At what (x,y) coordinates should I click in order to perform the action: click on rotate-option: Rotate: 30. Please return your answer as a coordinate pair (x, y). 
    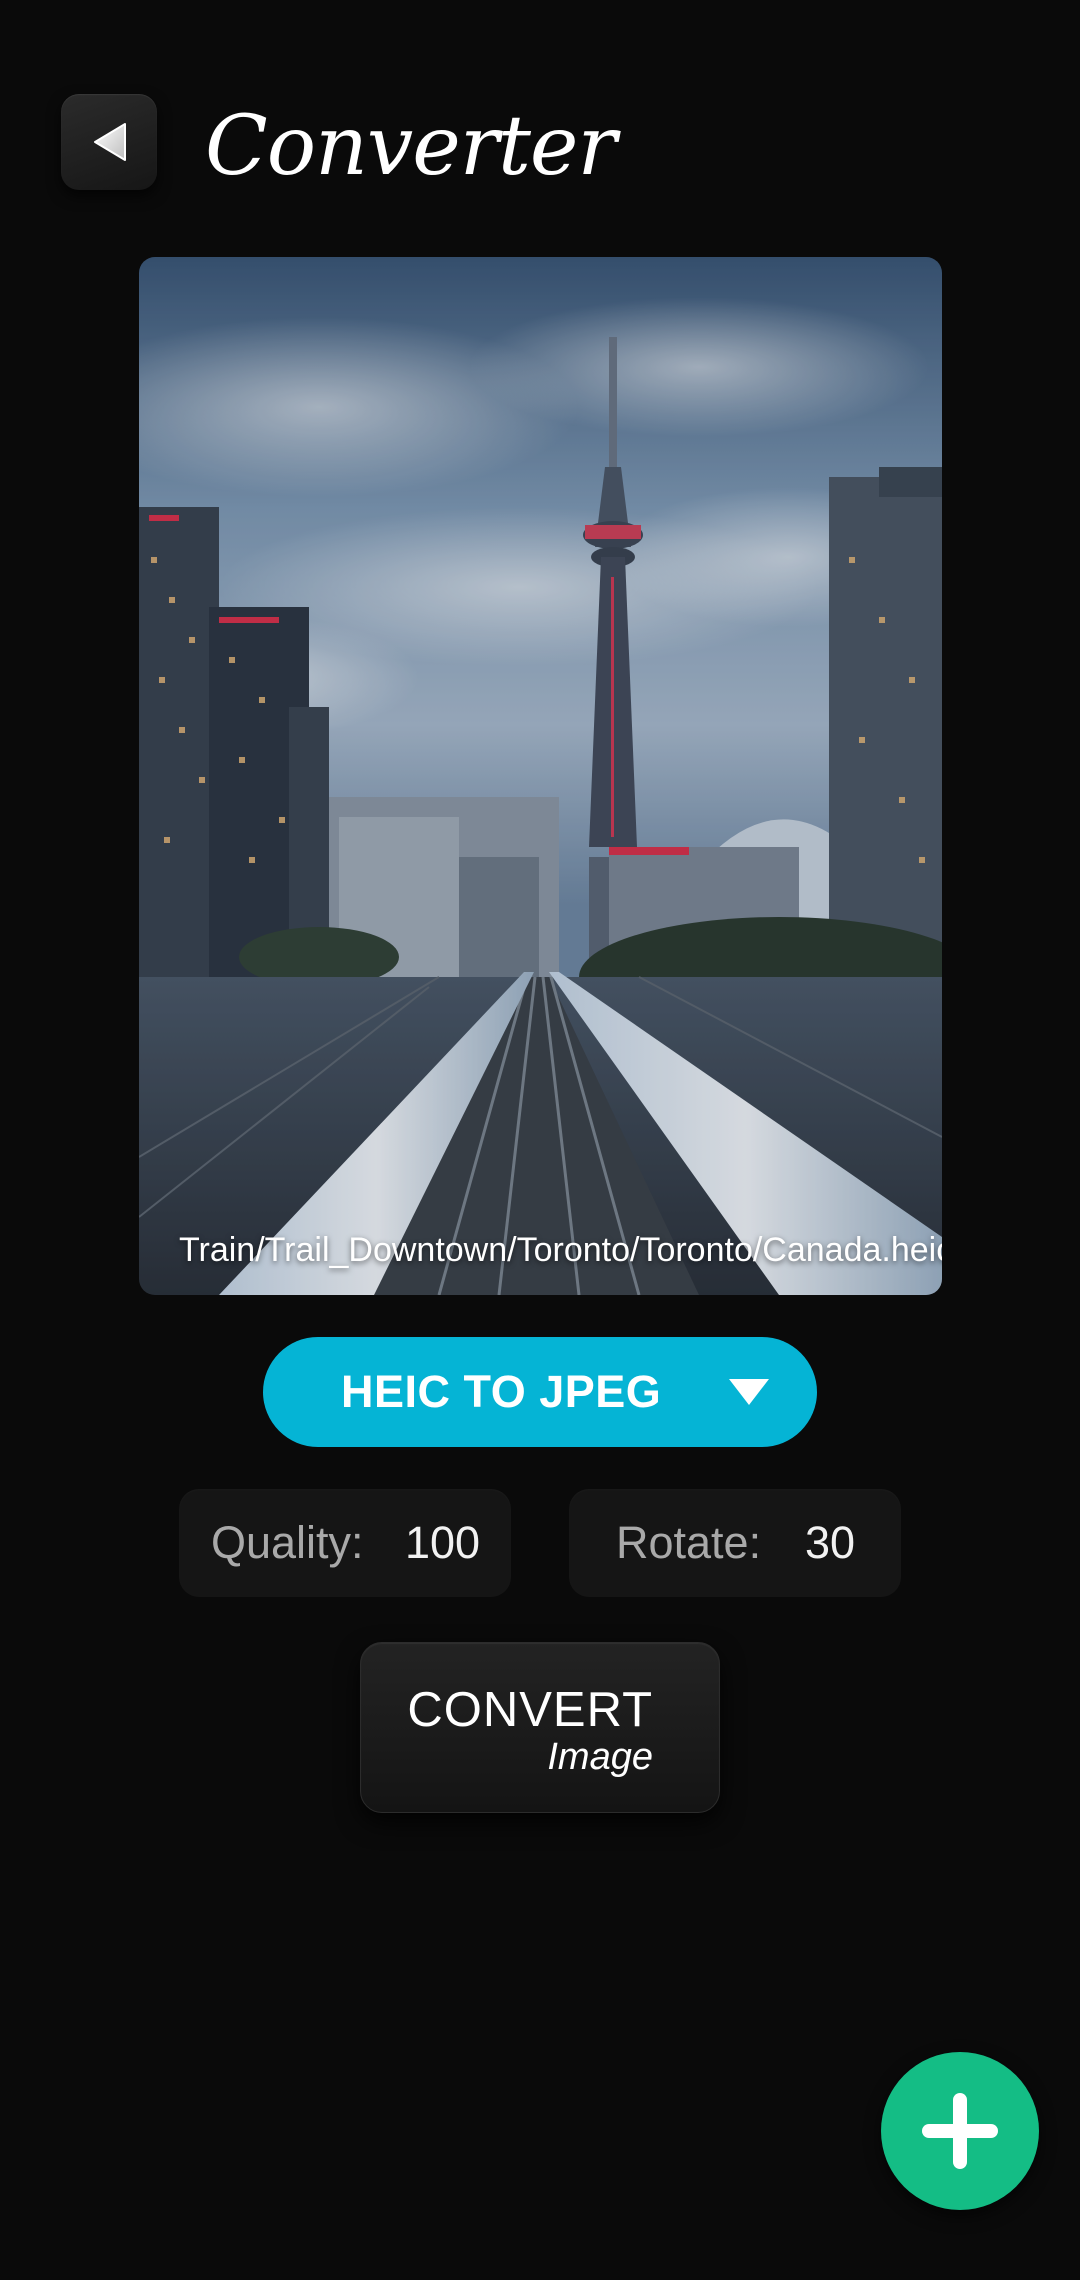
    Looking at the image, I should click on (735, 1543).